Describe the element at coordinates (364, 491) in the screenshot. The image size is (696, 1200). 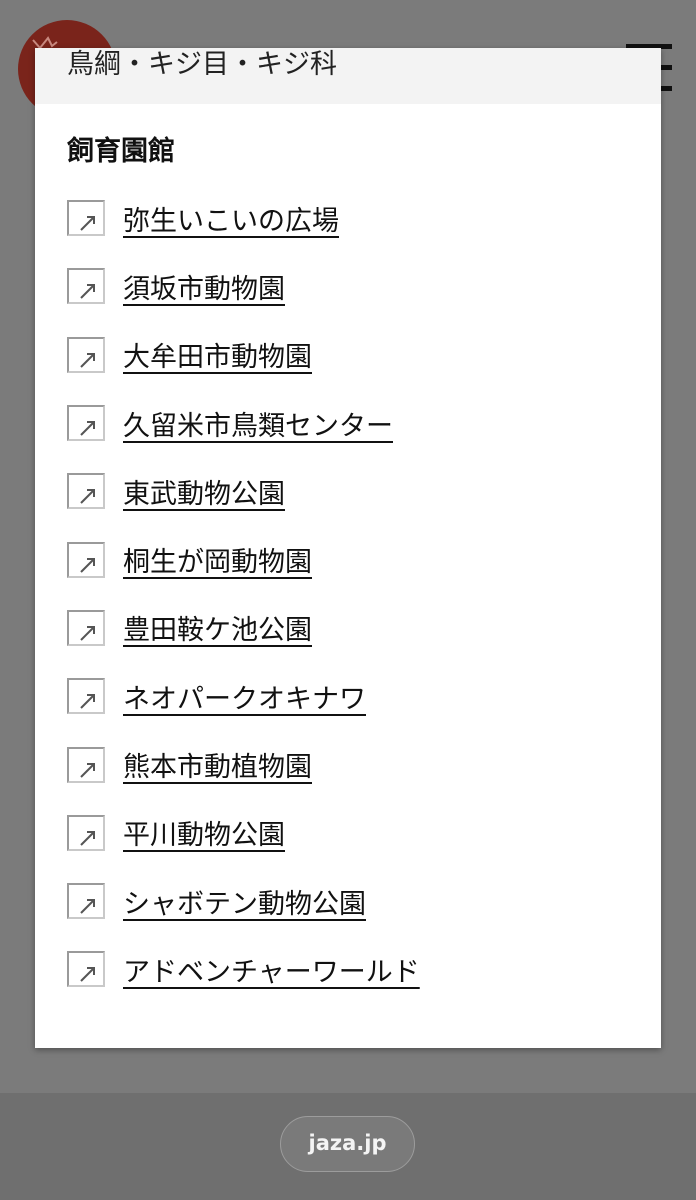
I see `list-item: 東武動物公園` at that location.